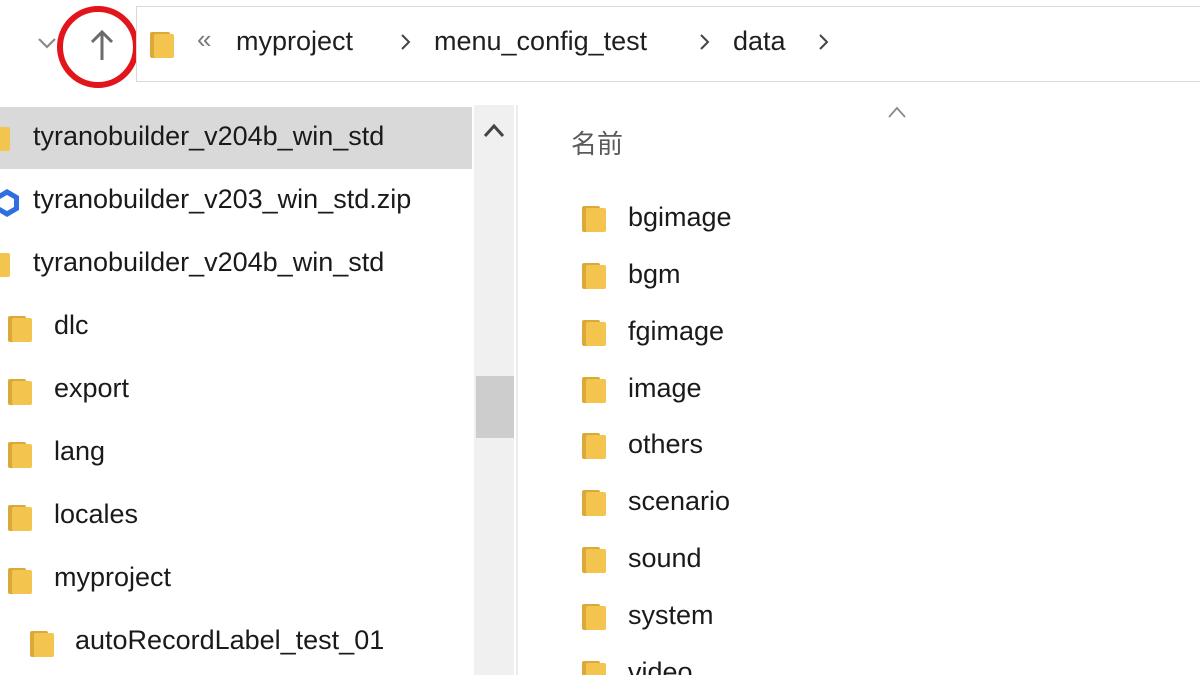 This screenshot has width=1200, height=675. What do you see at coordinates (294, 41) in the screenshot?
I see `breadcrumb-myproject: myproject` at bounding box center [294, 41].